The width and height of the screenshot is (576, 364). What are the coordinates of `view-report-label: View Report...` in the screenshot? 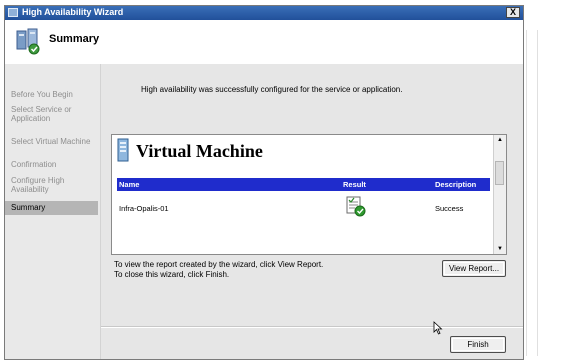 It's located at (474, 268).